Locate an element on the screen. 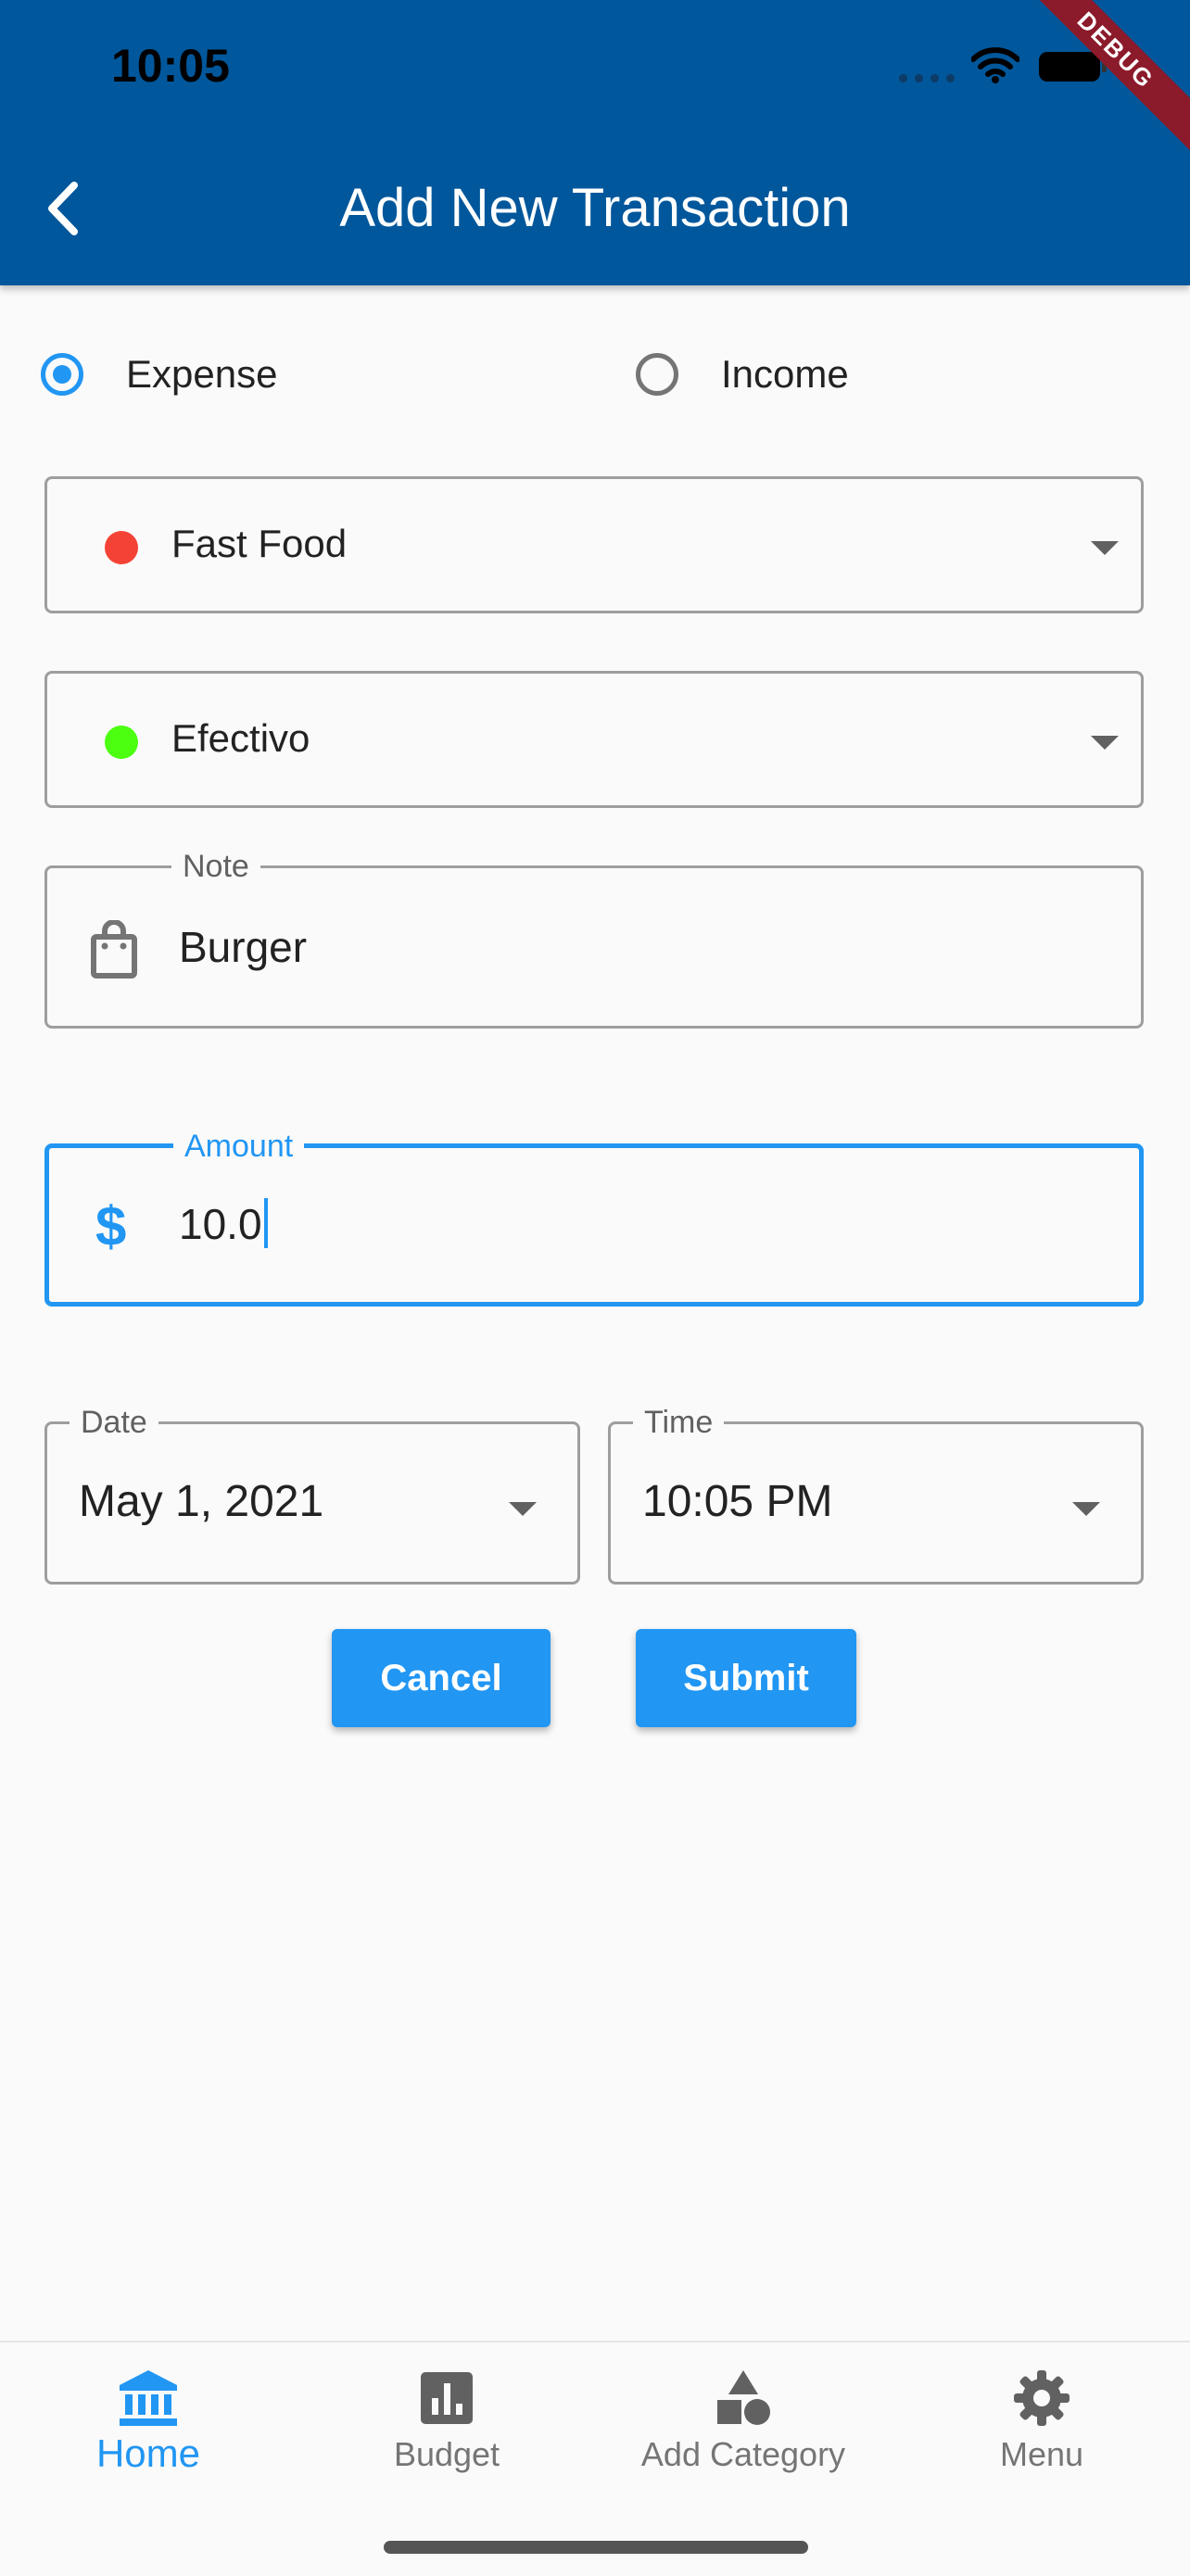 This screenshot has height=2576, width=1190. nav-item-home: Home is located at coordinates (148, 2422).